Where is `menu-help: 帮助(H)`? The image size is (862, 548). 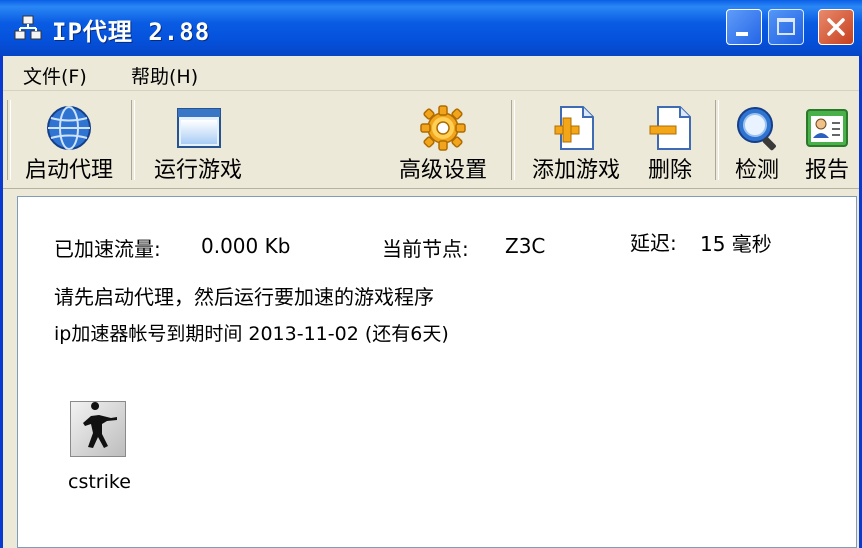 menu-help: 帮助(H) is located at coordinates (164, 75).